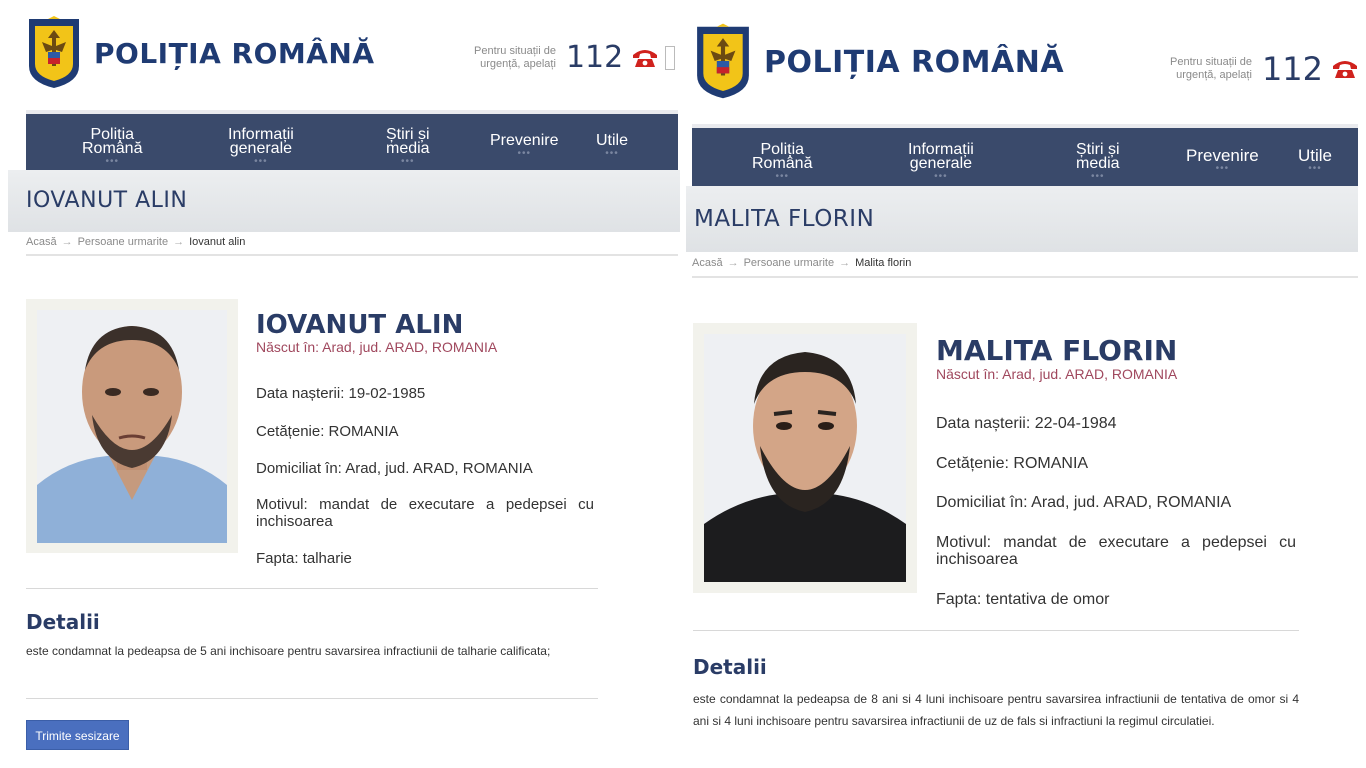  Describe the element at coordinates (784, 219) in the screenshot. I see `page-title: MALITA FLORIN` at that location.